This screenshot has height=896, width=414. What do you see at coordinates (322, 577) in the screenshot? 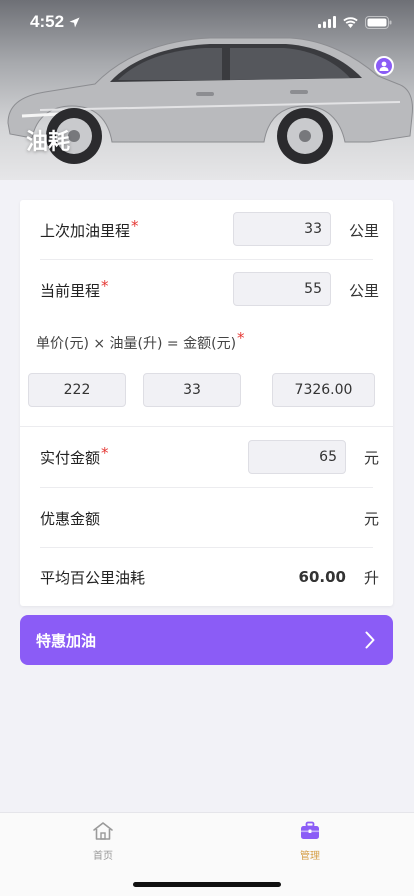
I see `avg-consumption-value: 60.00` at bounding box center [322, 577].